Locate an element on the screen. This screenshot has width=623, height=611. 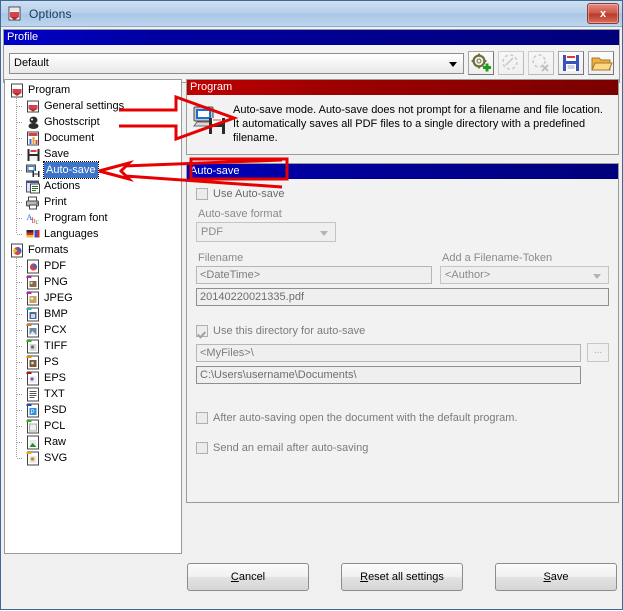
save-icon is located at coordinates (33, 154).